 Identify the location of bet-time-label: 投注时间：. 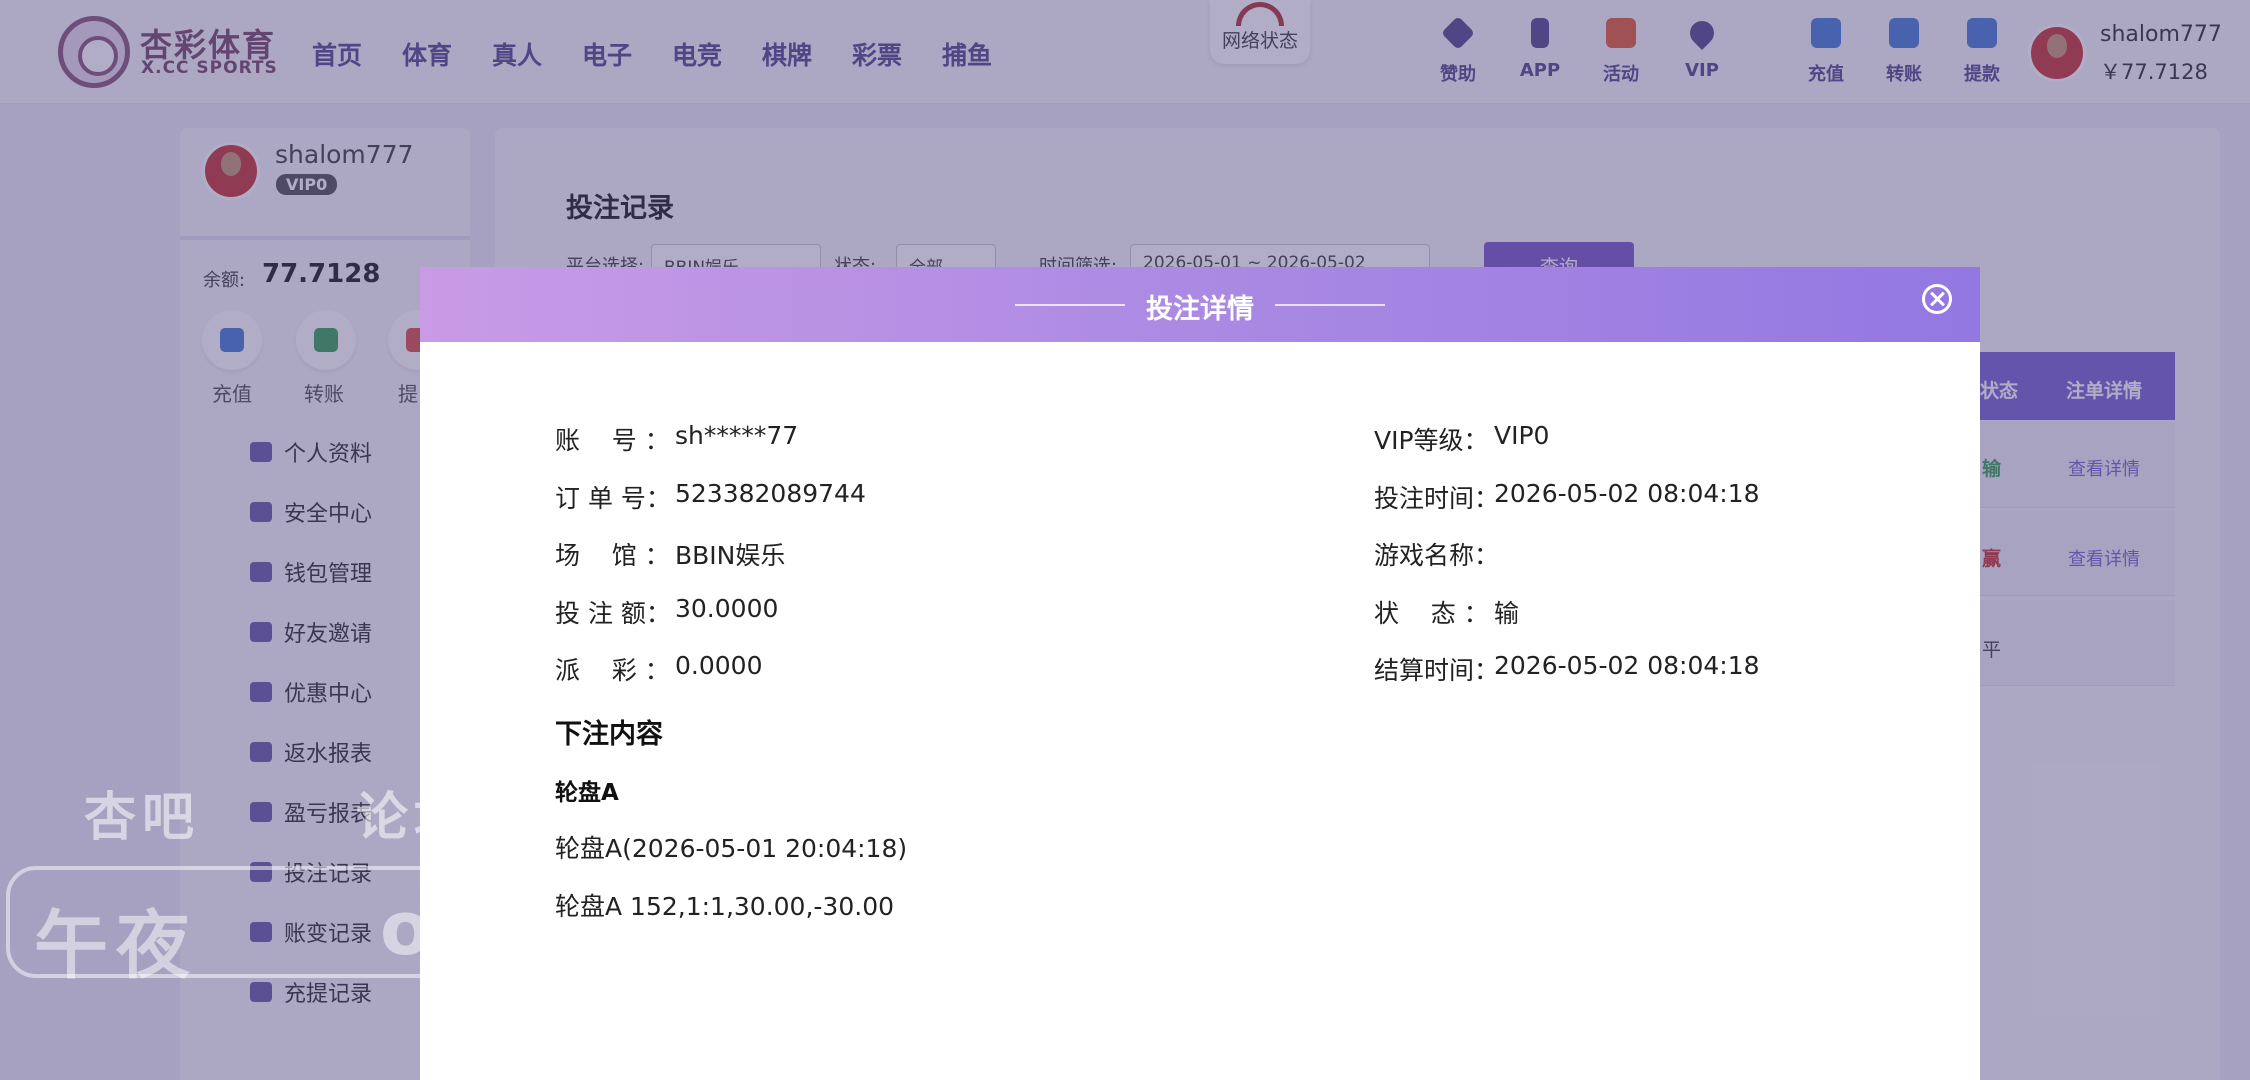
(1437, 498).